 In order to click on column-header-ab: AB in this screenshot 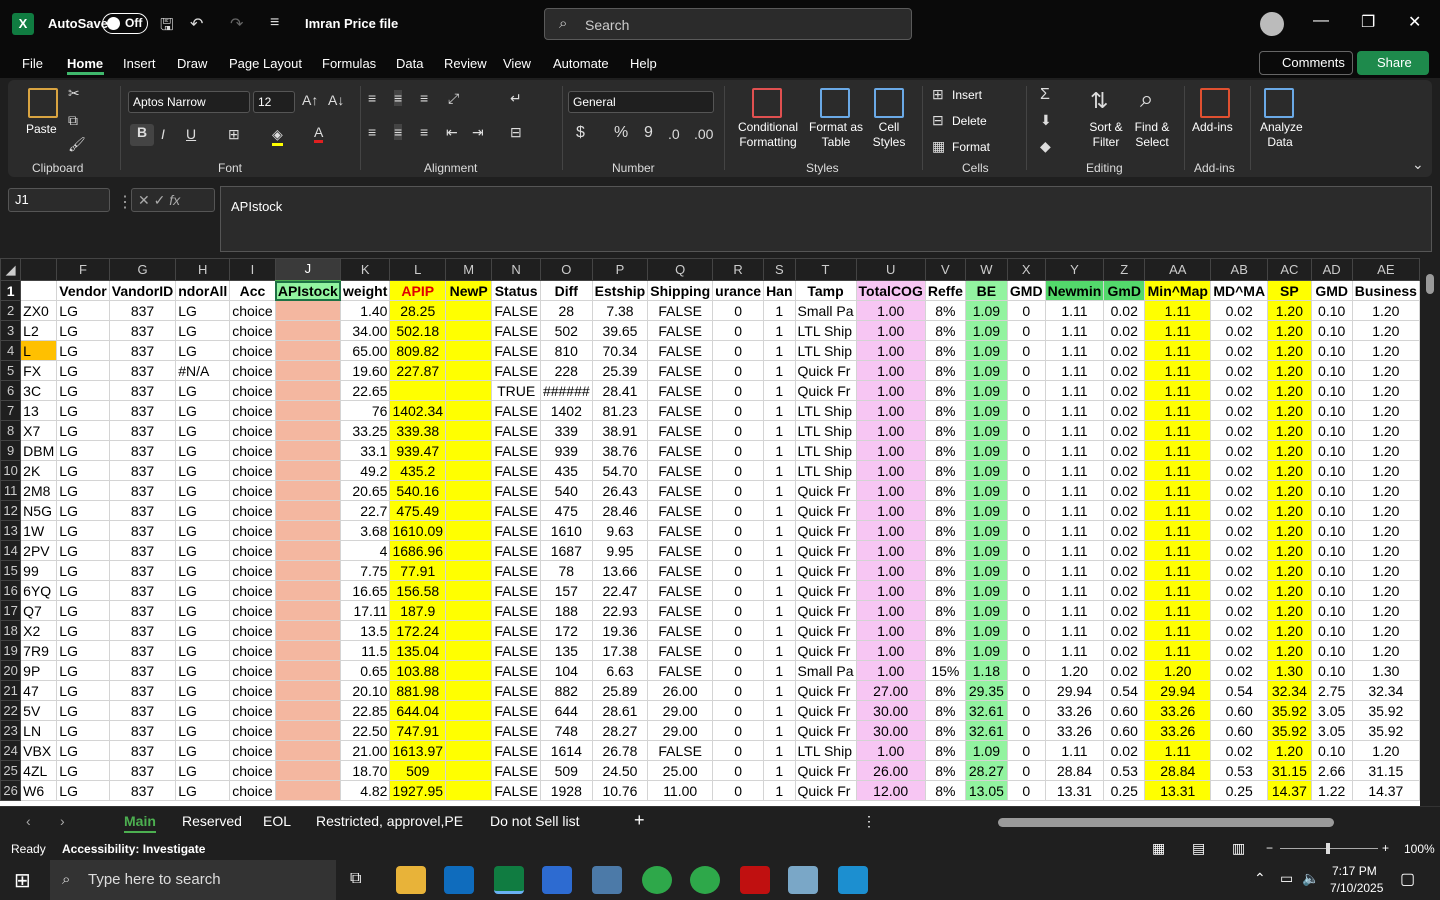, I will do `click(1239, 269)`.